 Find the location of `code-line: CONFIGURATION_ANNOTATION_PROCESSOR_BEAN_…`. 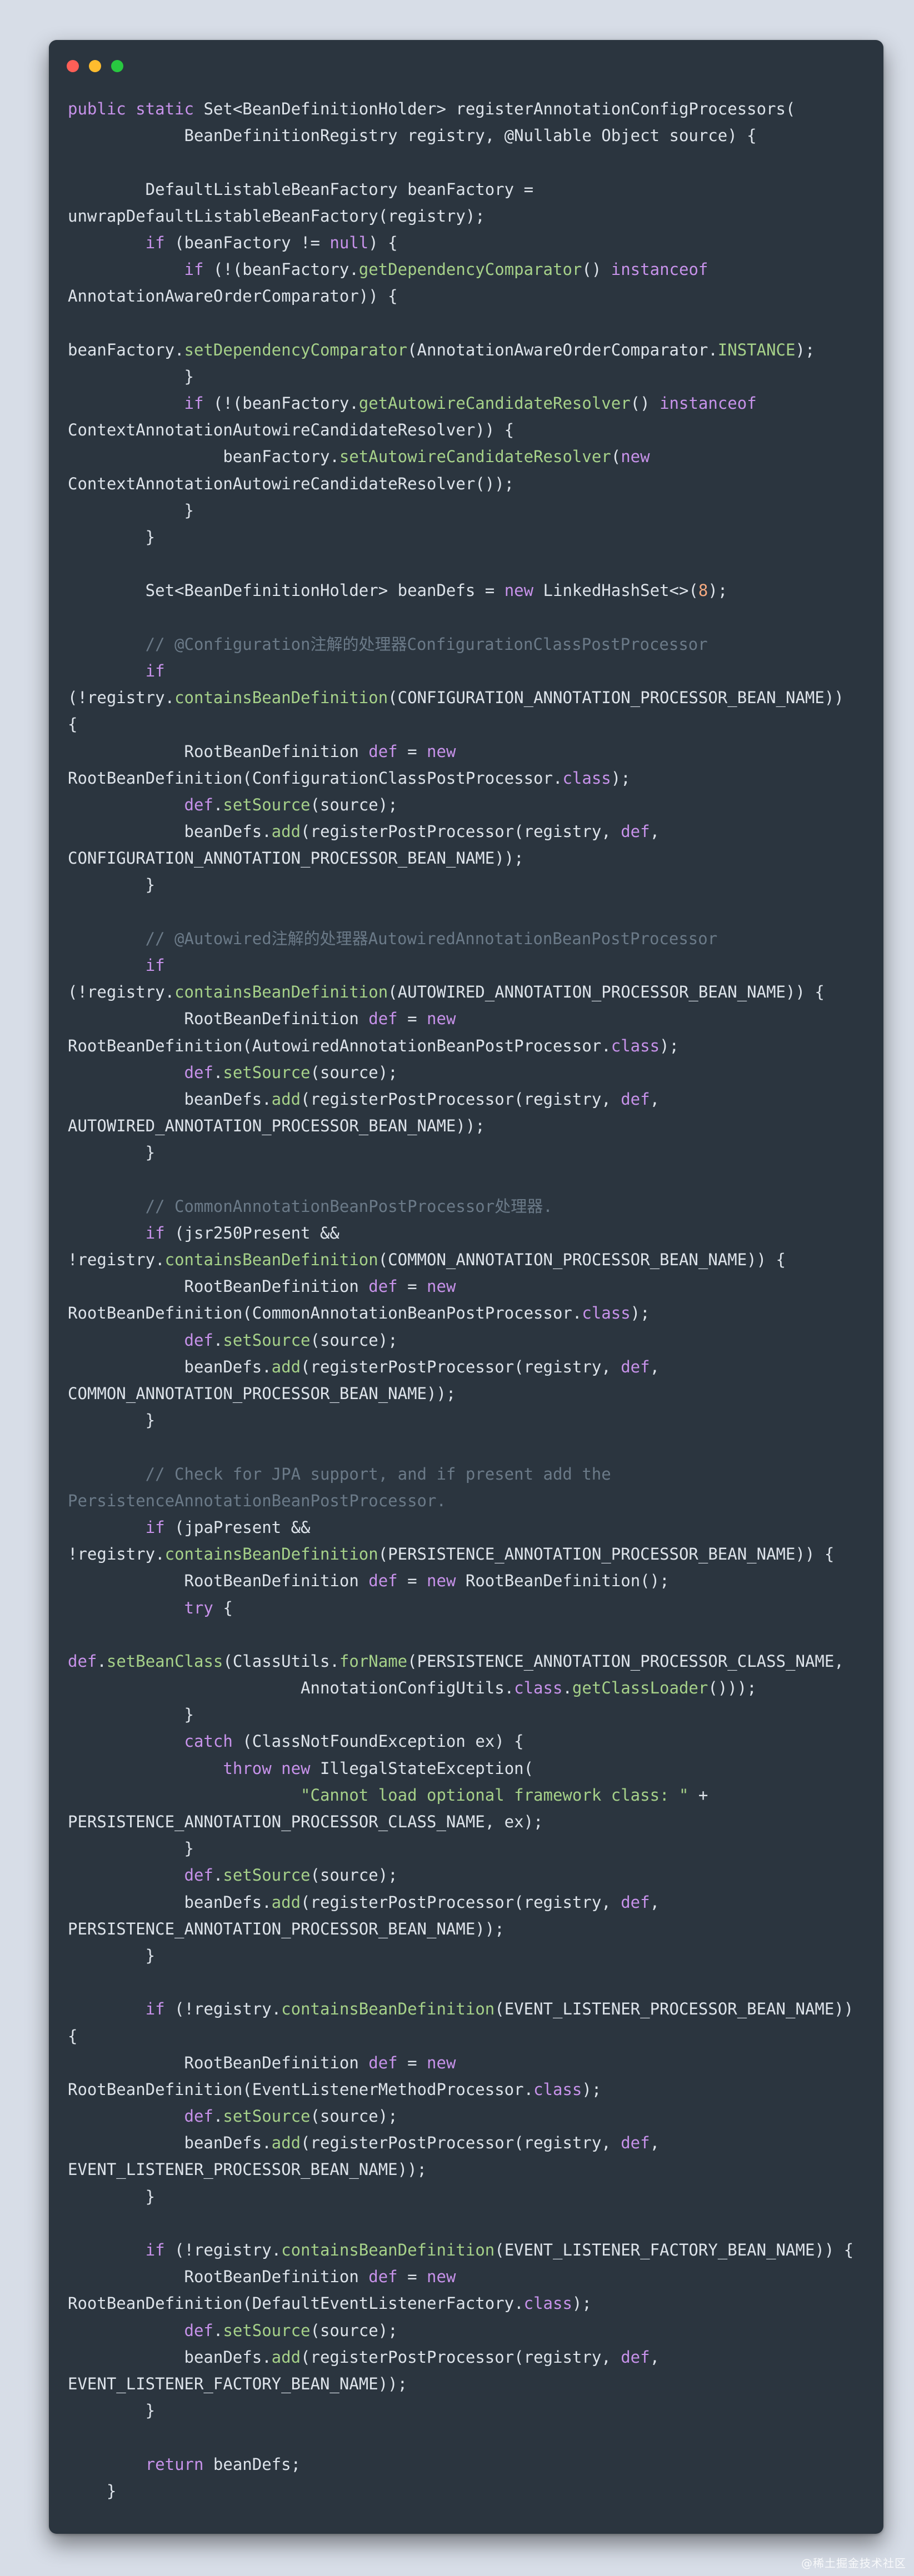

code-line: CONFIGURATION_ANNOTATION_PROCESSOR_BEAN_… is located at coordinates (468, 858).